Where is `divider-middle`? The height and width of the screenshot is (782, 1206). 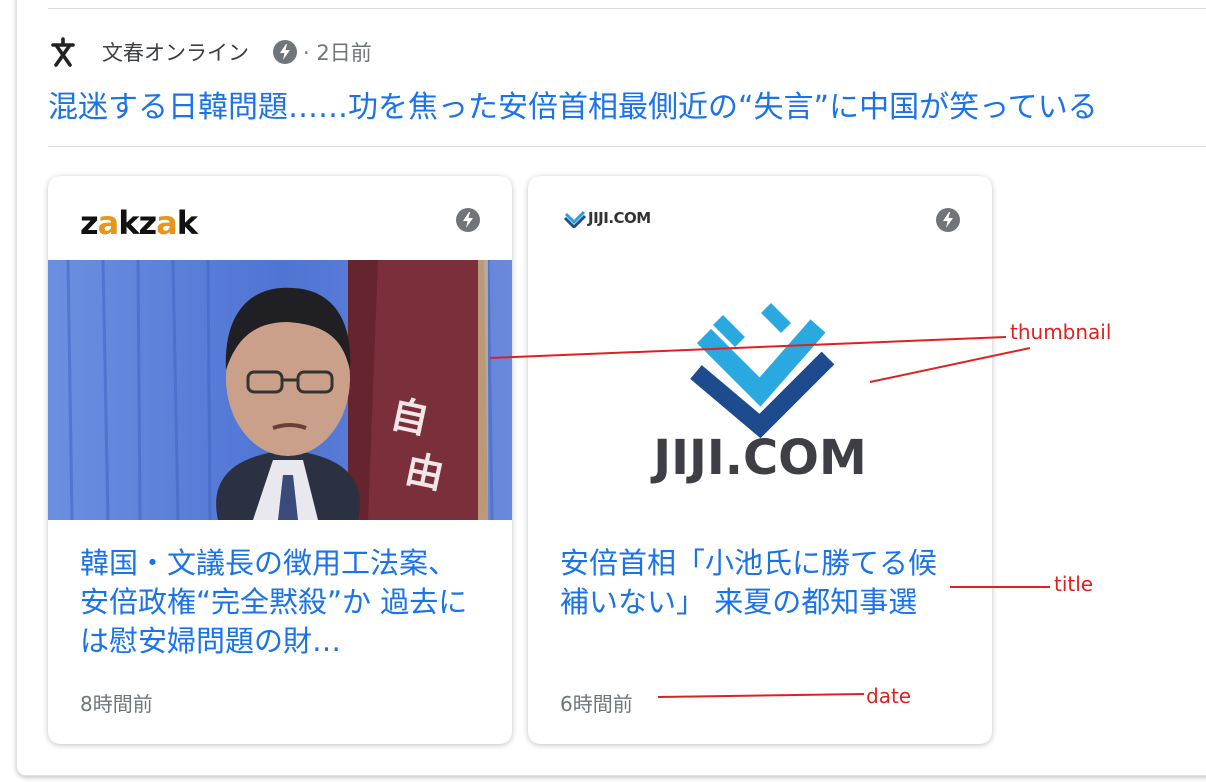
divider-middle is located at coordinates (627, 146).